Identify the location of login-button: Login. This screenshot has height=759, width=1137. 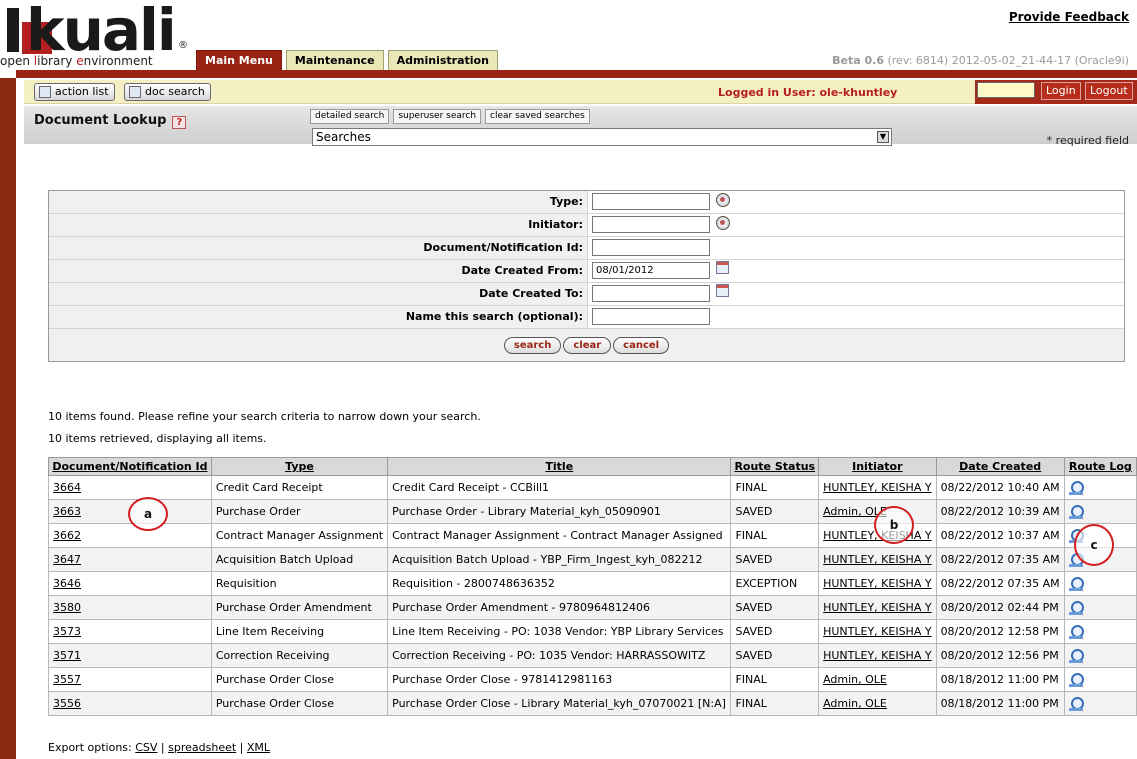
(1061, 91).